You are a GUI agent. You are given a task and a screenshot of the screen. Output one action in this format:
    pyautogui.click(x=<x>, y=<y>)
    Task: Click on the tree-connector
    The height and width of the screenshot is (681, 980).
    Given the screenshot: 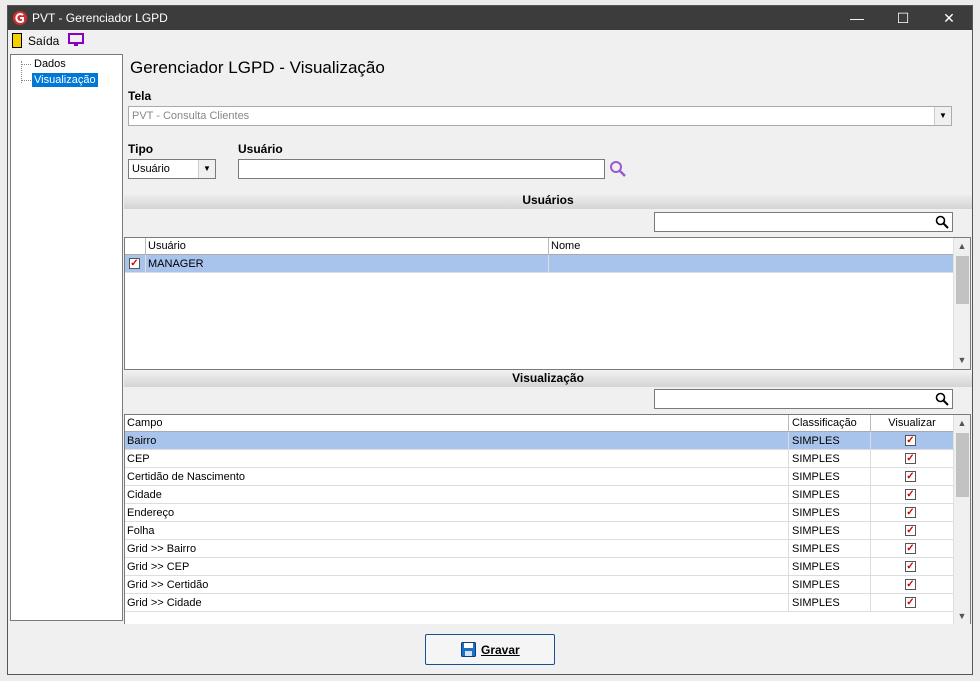 What is the action you would take?
    pyautogui.click(x=26, y=64)
    